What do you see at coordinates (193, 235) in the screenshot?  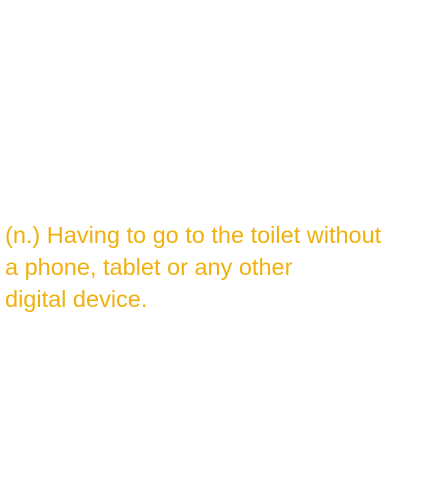 I see `definition-line-1: (n.) Having to go to the toilet without` at bounding box center [193, 235].